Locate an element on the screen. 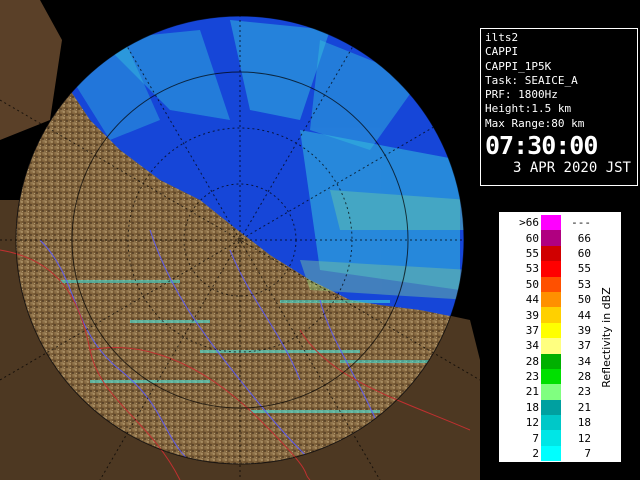 The image size is (640, 480). legend-row: 18 21 is located at coordinates (547, 407).